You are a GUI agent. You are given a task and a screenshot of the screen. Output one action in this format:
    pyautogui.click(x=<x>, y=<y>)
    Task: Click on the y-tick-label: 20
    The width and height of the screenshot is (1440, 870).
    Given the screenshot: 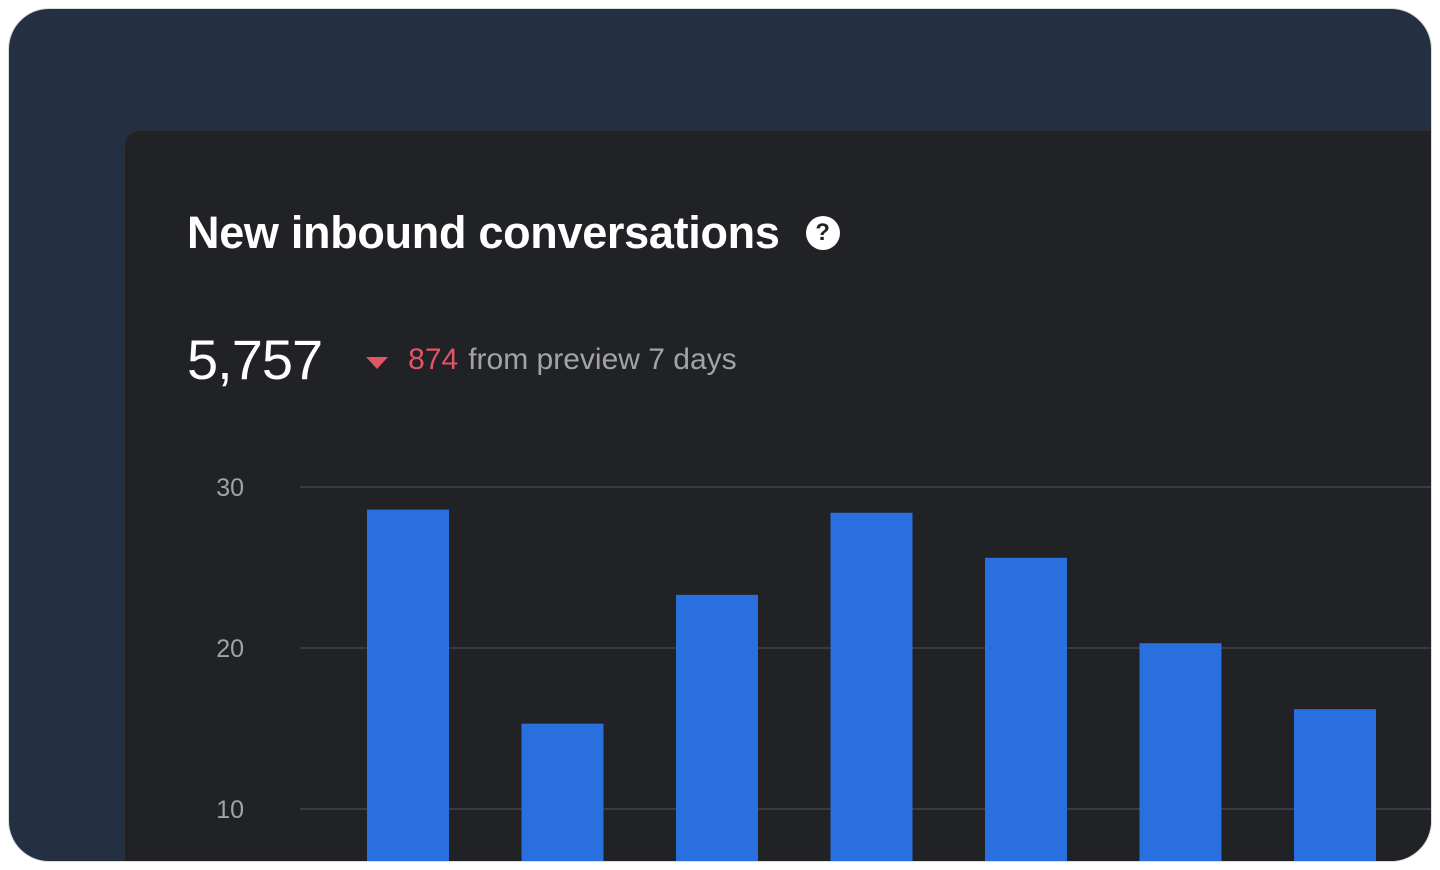 What is the action you would take?
    pyautogui.click(x=230, y=649)
    